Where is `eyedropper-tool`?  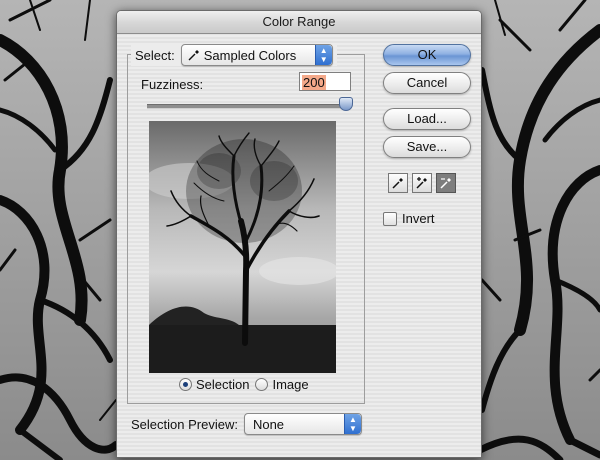
eyedropper-tool is located at coordinates (398, 183).